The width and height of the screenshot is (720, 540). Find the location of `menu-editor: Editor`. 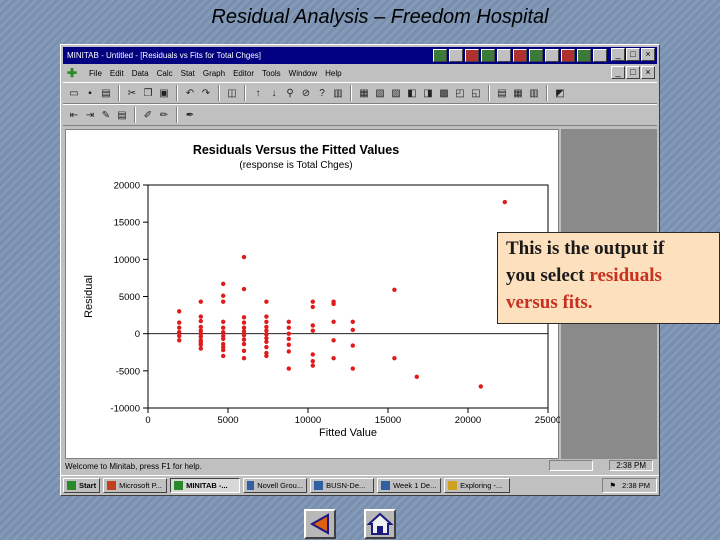

menu-editor: Editor is located at coordinates (243, 73).